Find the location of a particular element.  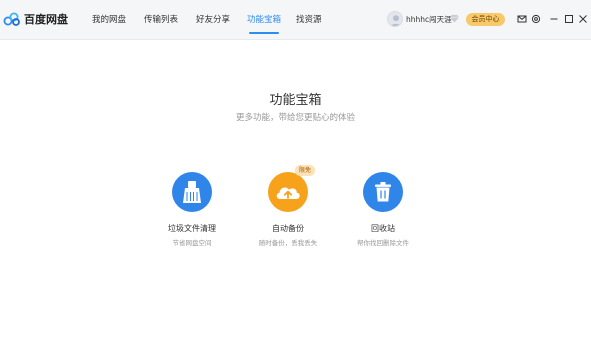

tab-toolbox: 功能宝箱 is located at coordinates (264, 19).